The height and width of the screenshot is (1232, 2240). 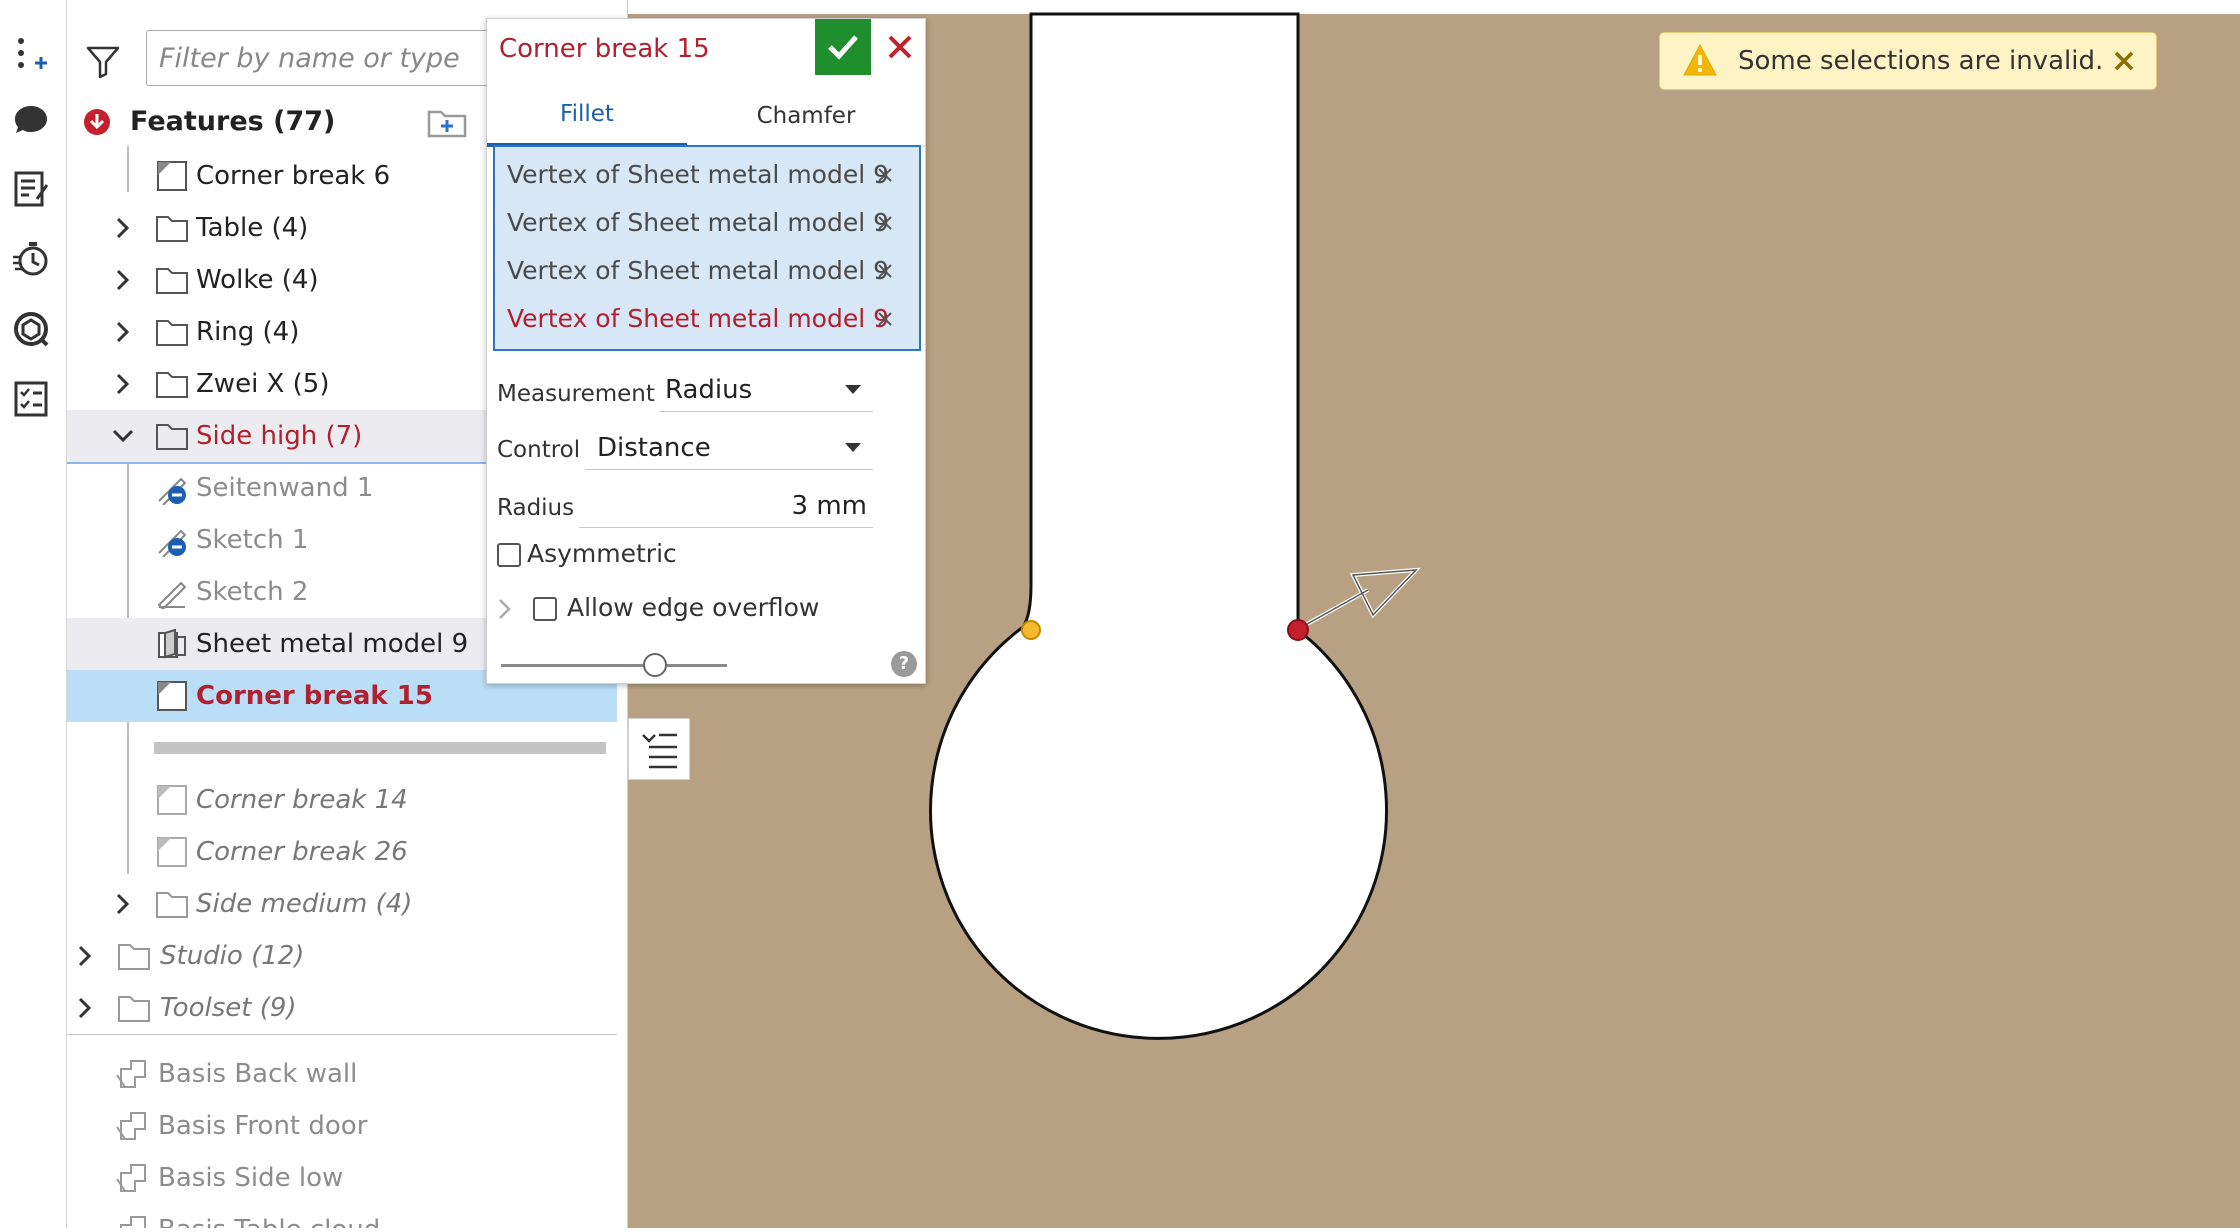 I want to click on tree-folder-side-medium: Side medium (4), so click(x=342, y=904).